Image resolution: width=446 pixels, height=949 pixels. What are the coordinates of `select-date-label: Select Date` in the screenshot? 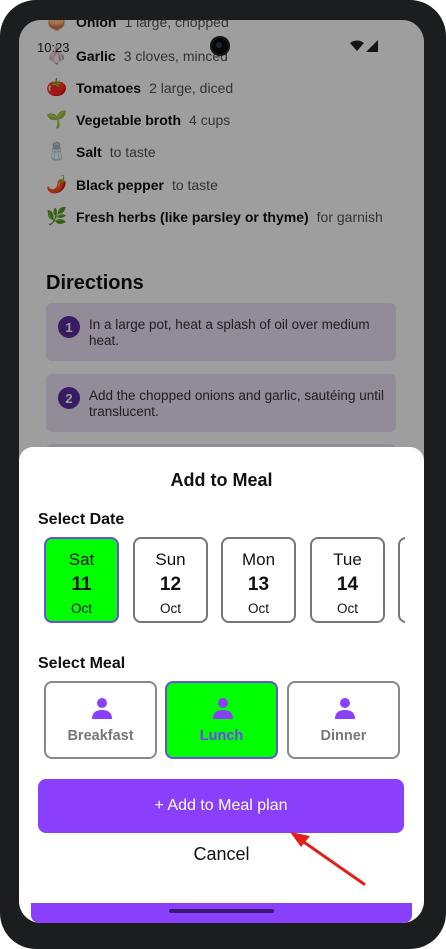 It's located at (81, 519).